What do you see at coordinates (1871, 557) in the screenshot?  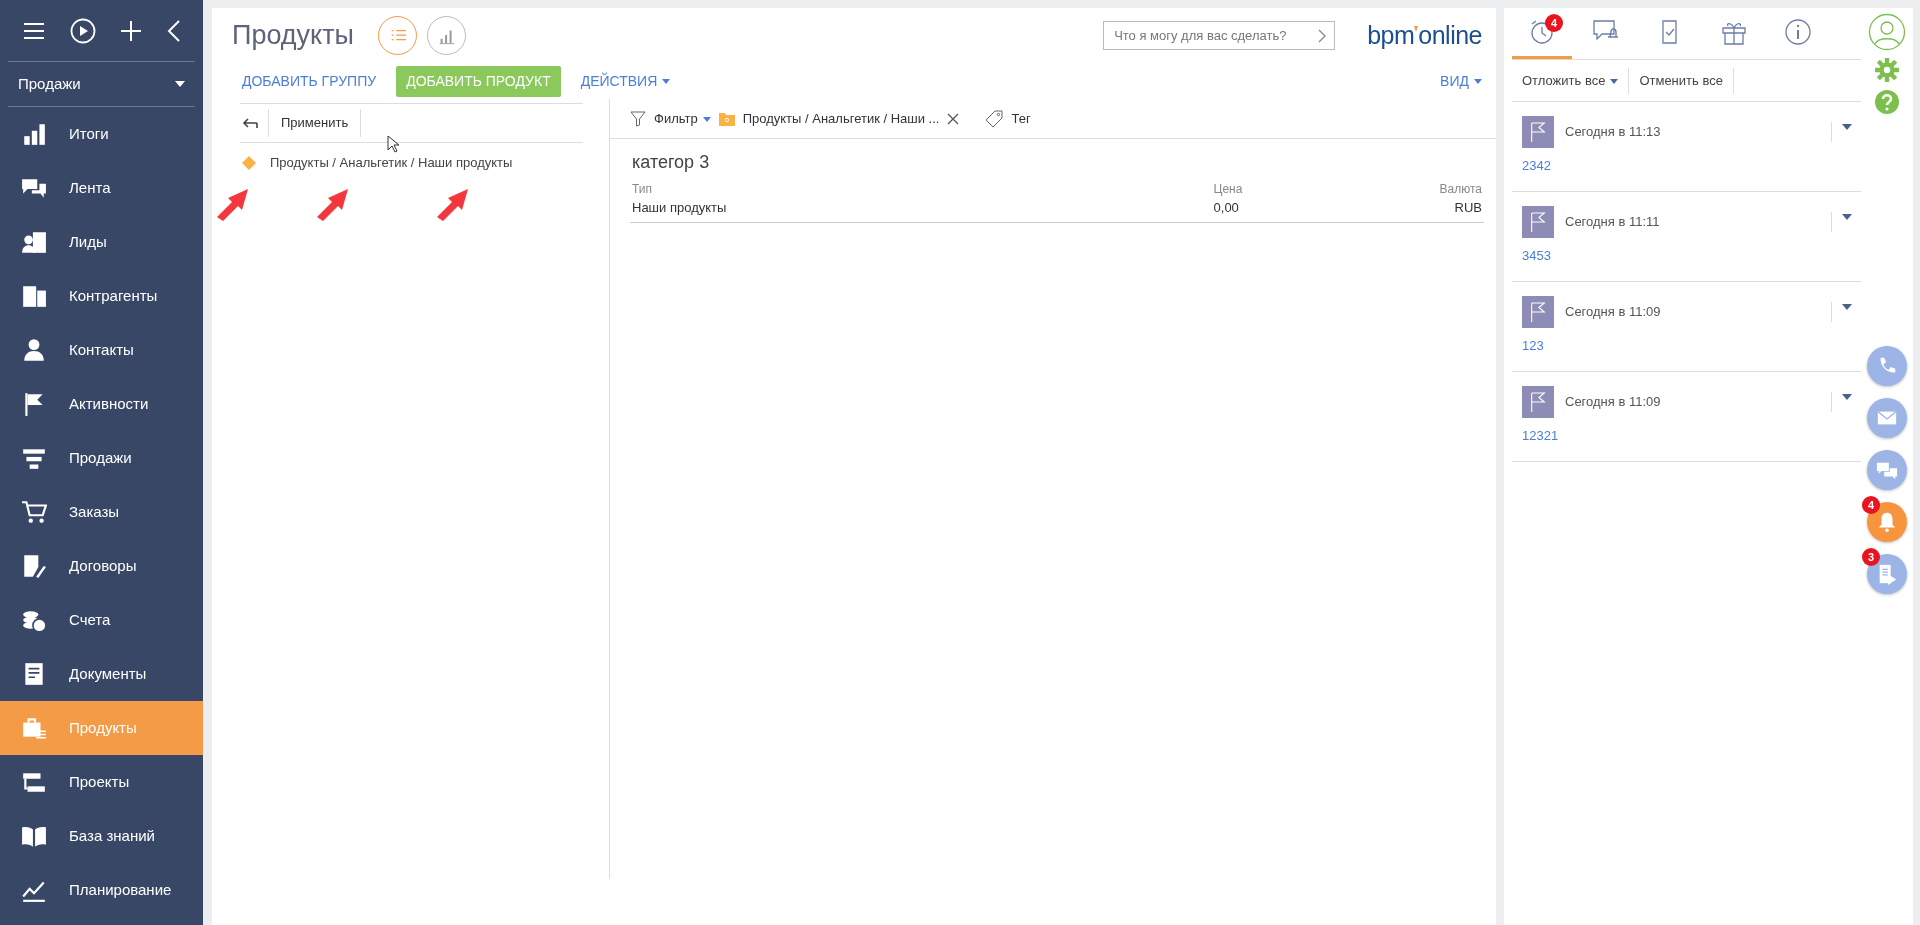 I see `count-badge: 3` at bounding box center [1871, 557].